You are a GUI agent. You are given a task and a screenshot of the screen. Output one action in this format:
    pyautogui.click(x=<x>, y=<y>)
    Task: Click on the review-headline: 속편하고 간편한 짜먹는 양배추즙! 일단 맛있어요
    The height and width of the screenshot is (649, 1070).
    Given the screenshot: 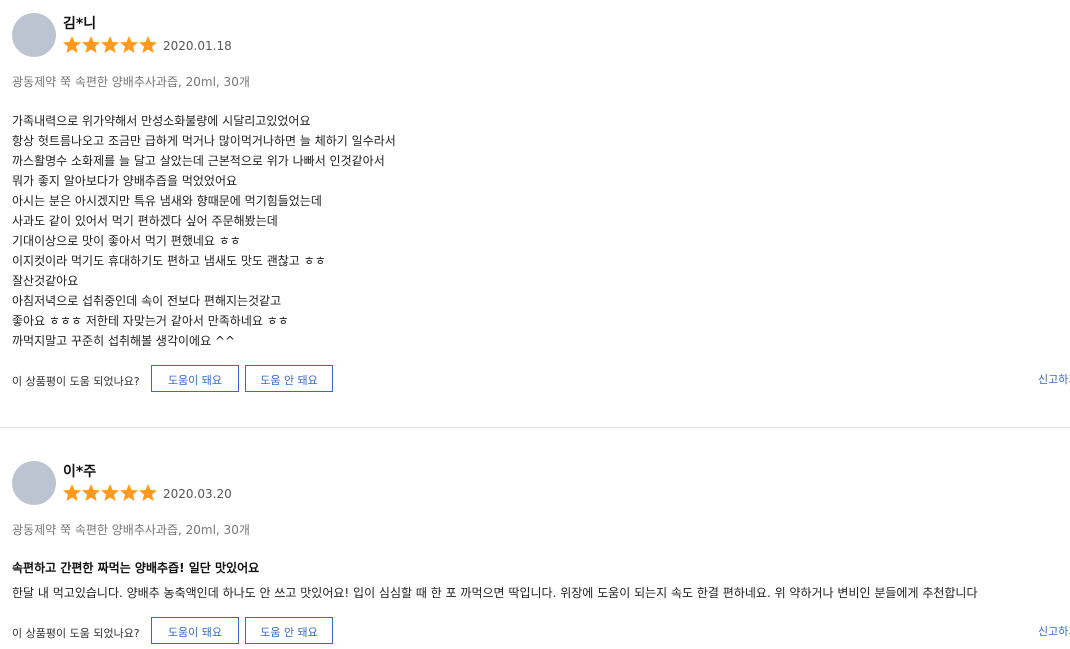 What is the action you would take?
    pyautogui.click(x=136, y=568)
    